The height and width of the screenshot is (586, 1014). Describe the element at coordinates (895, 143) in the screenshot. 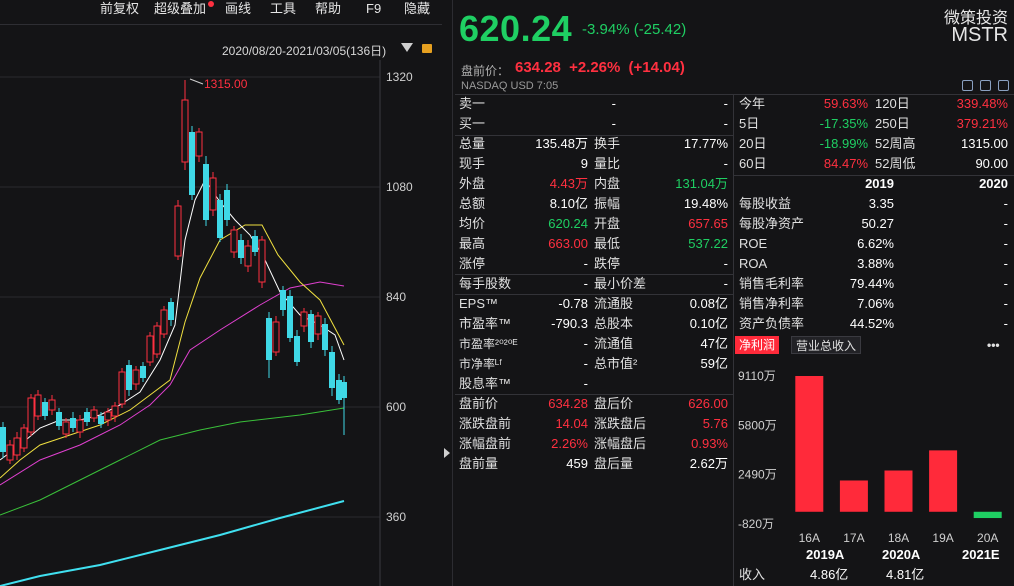

I see `period-label: 52周高` at that location.